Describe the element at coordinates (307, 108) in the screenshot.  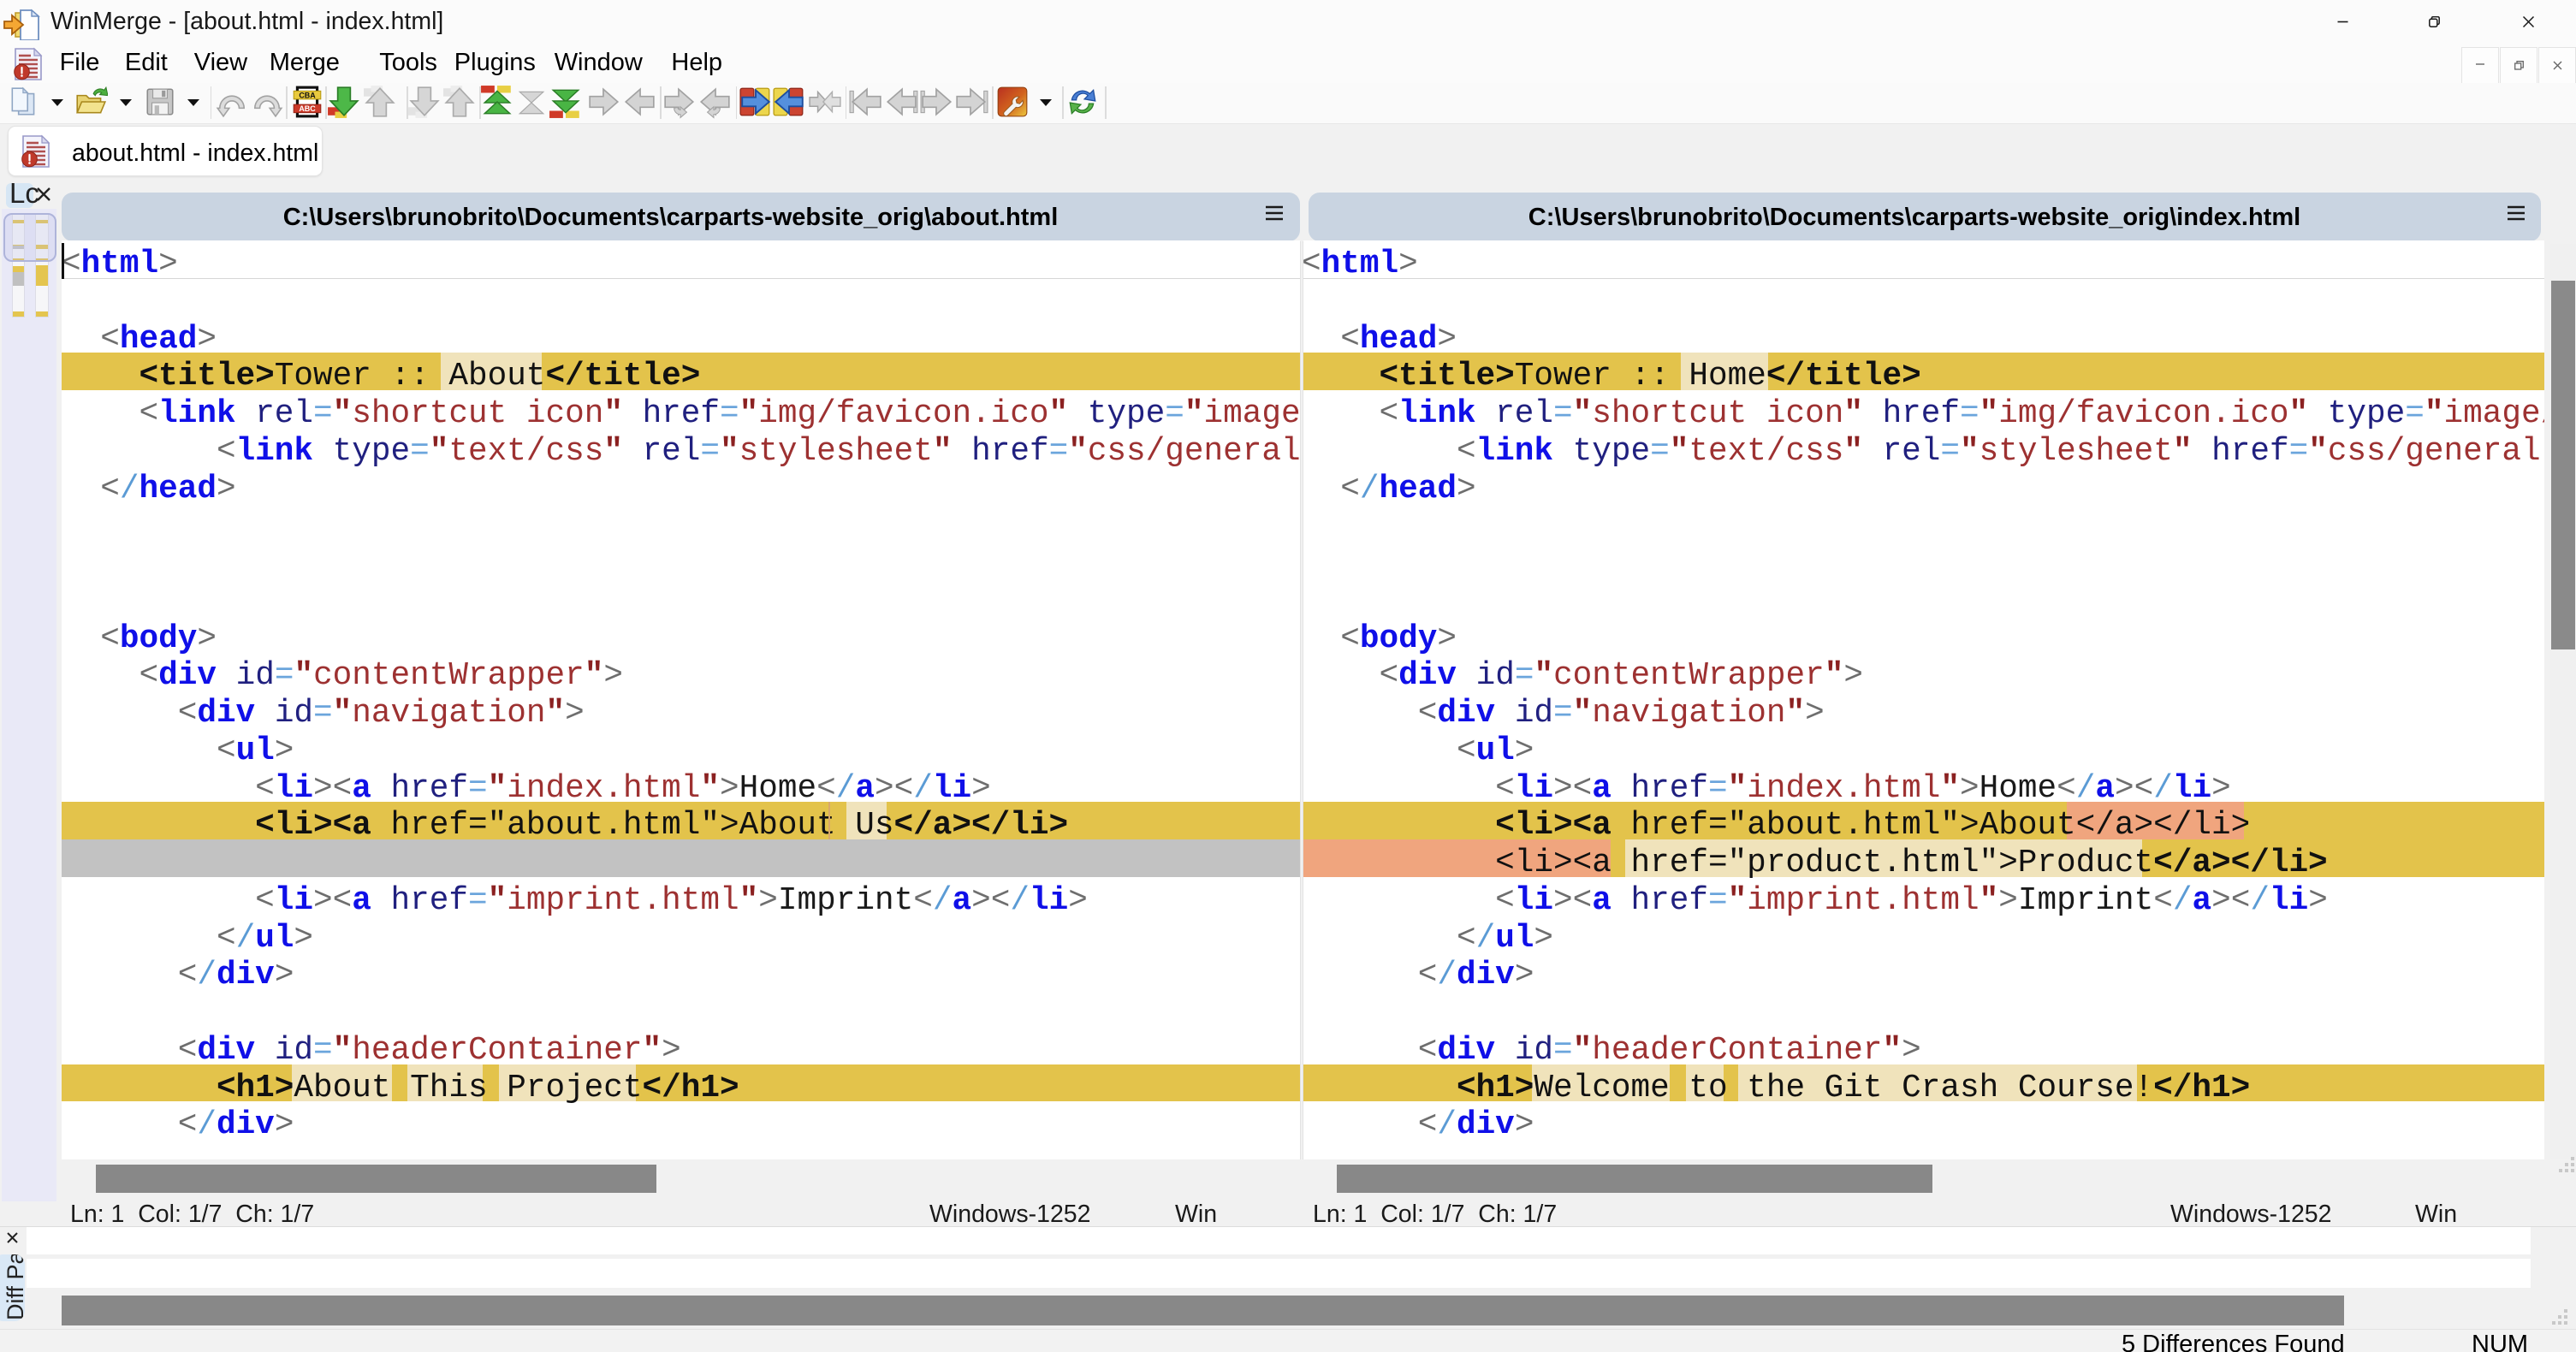
I see `svg-text: ABC` at that location.